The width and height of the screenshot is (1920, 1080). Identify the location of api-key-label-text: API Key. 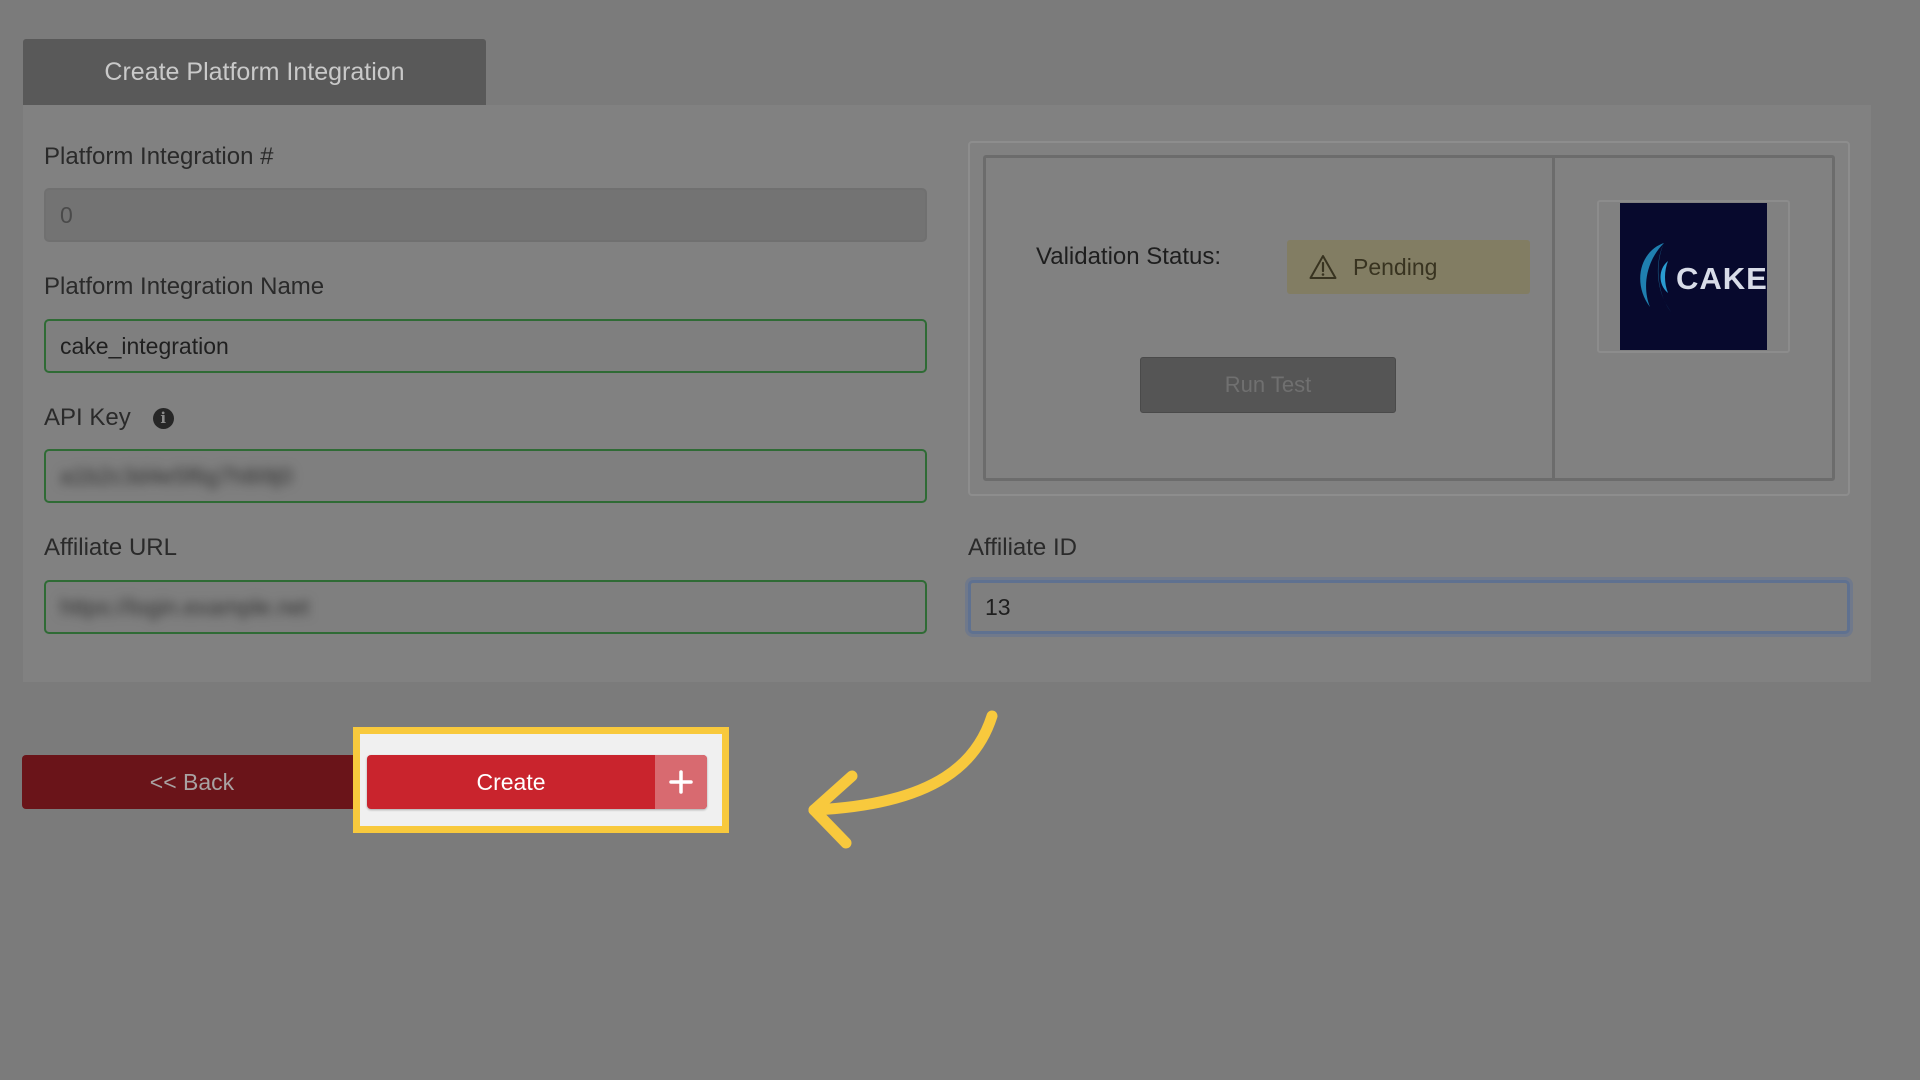
(87, 417).